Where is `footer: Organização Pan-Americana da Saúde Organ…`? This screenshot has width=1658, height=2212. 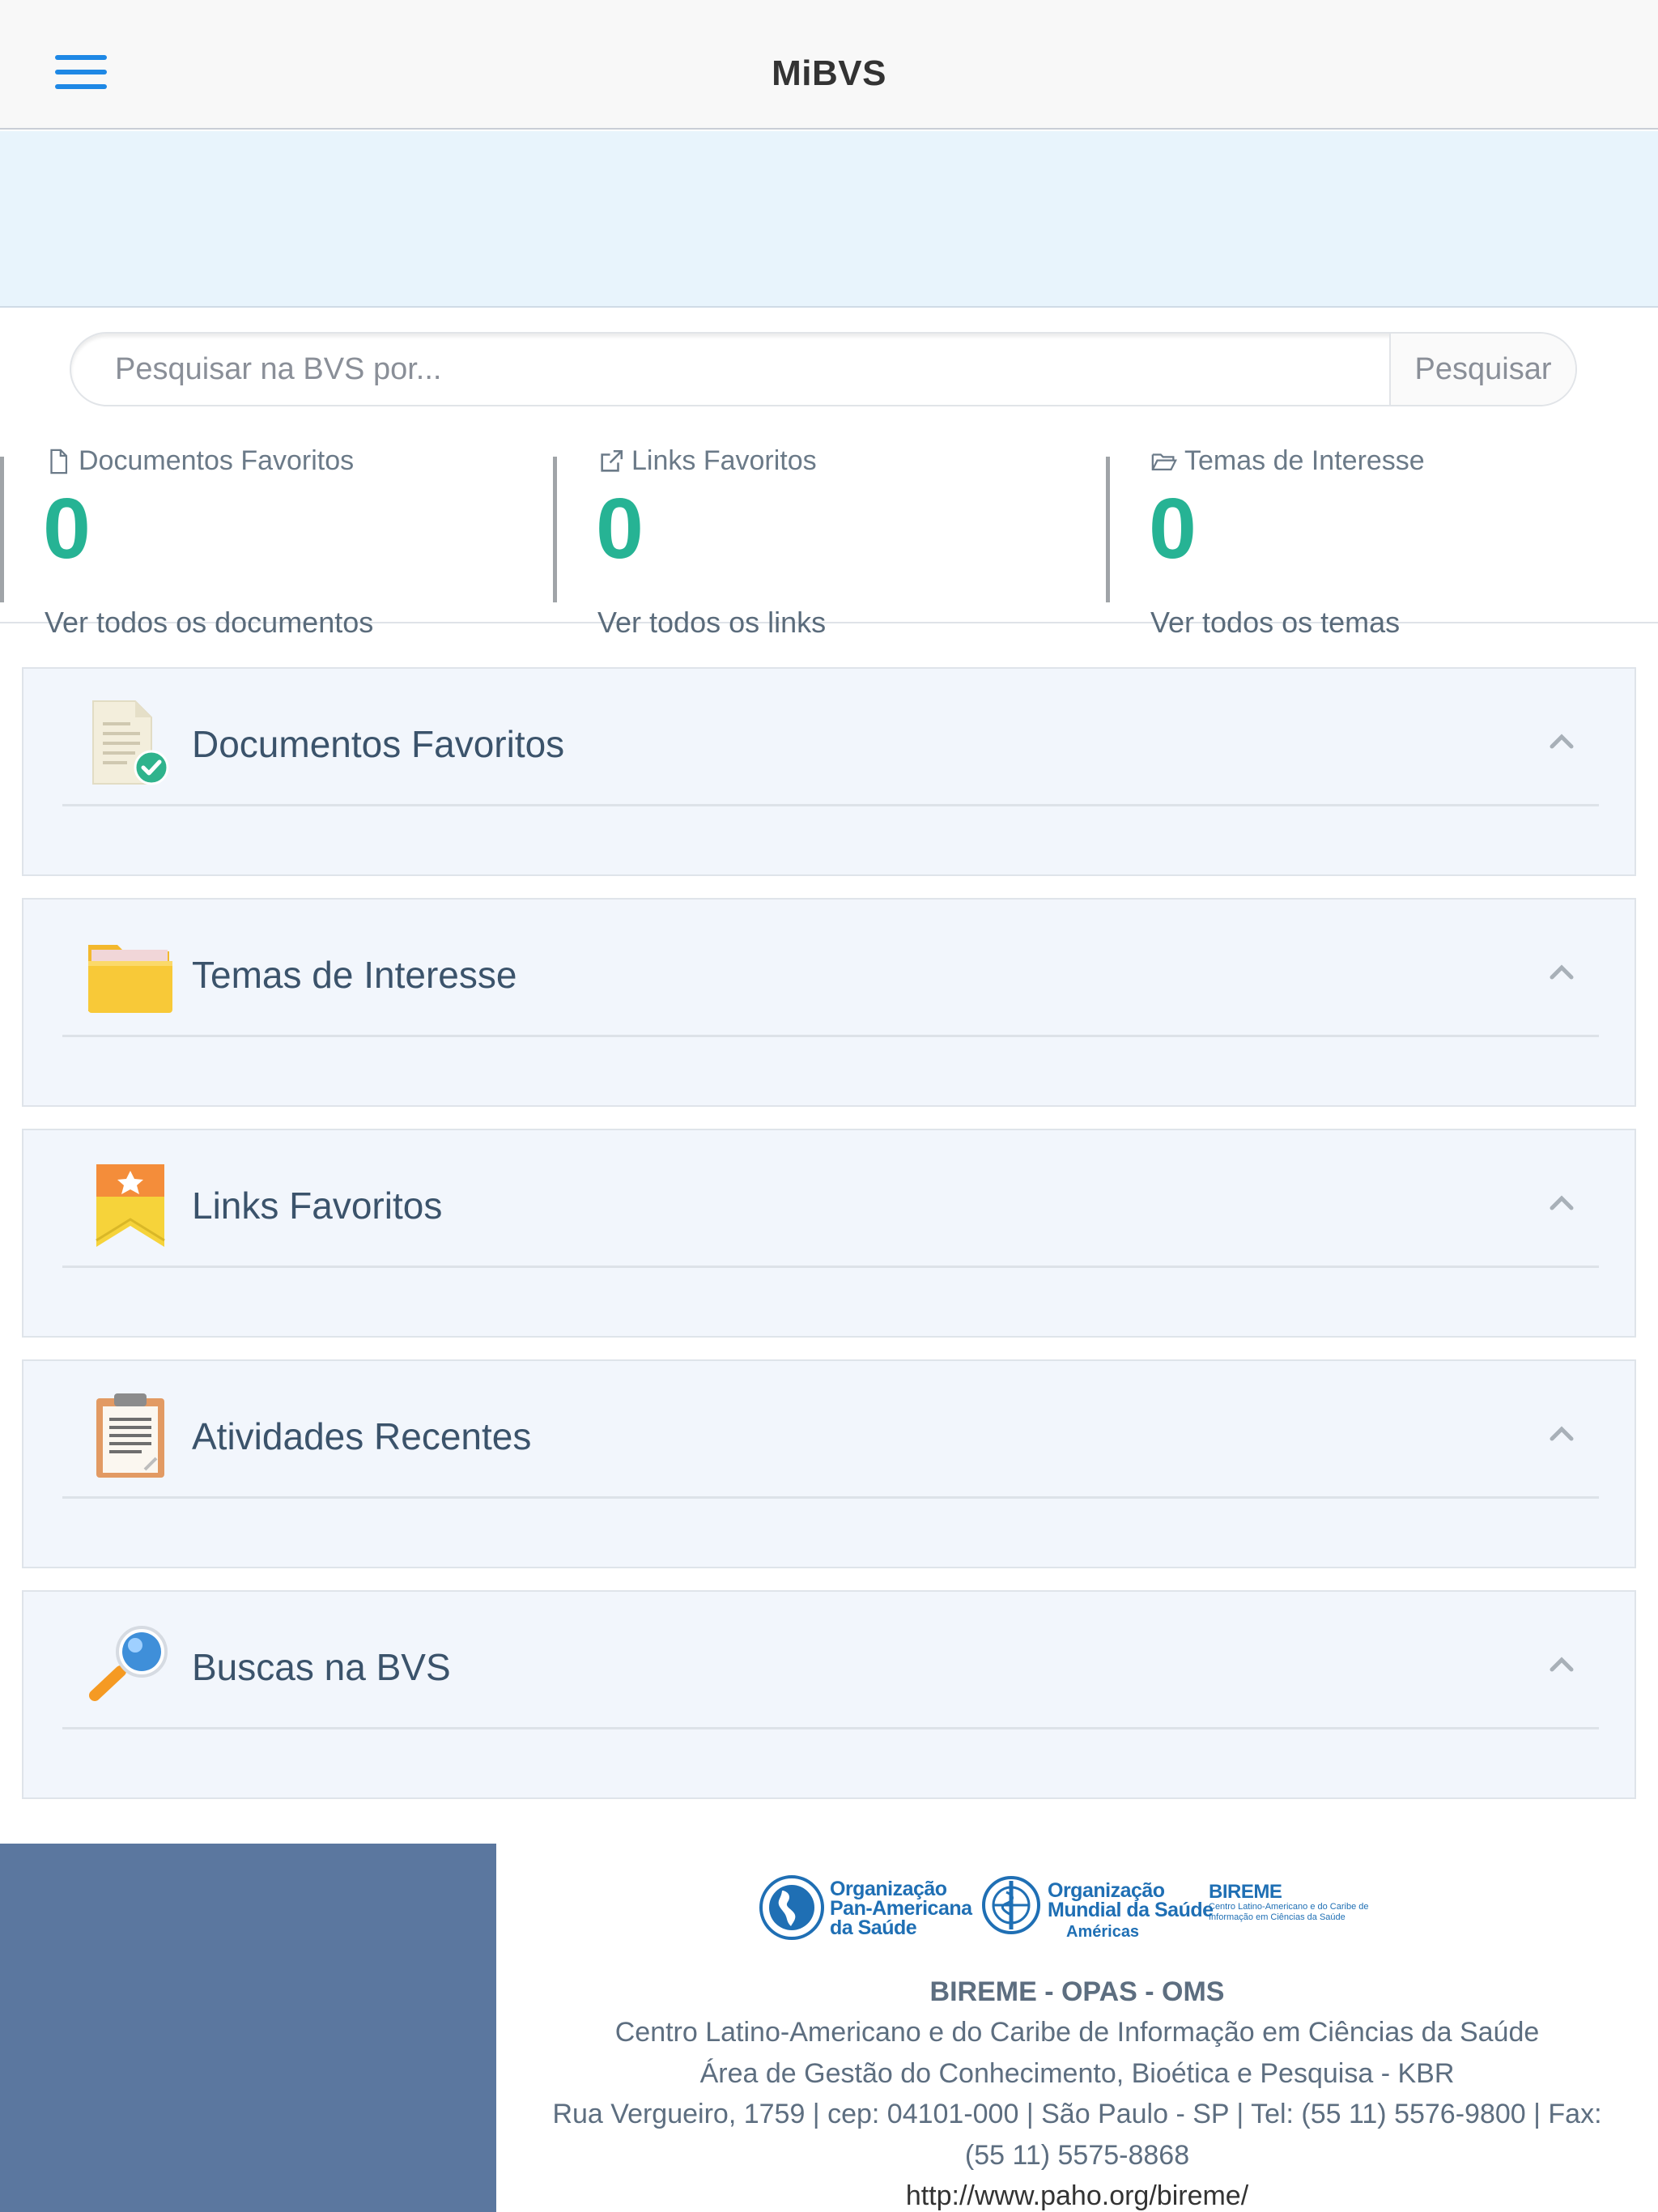 footer: Organização Pan-Americana da Saúde Organ… is located at coordinates (1077, 2028).